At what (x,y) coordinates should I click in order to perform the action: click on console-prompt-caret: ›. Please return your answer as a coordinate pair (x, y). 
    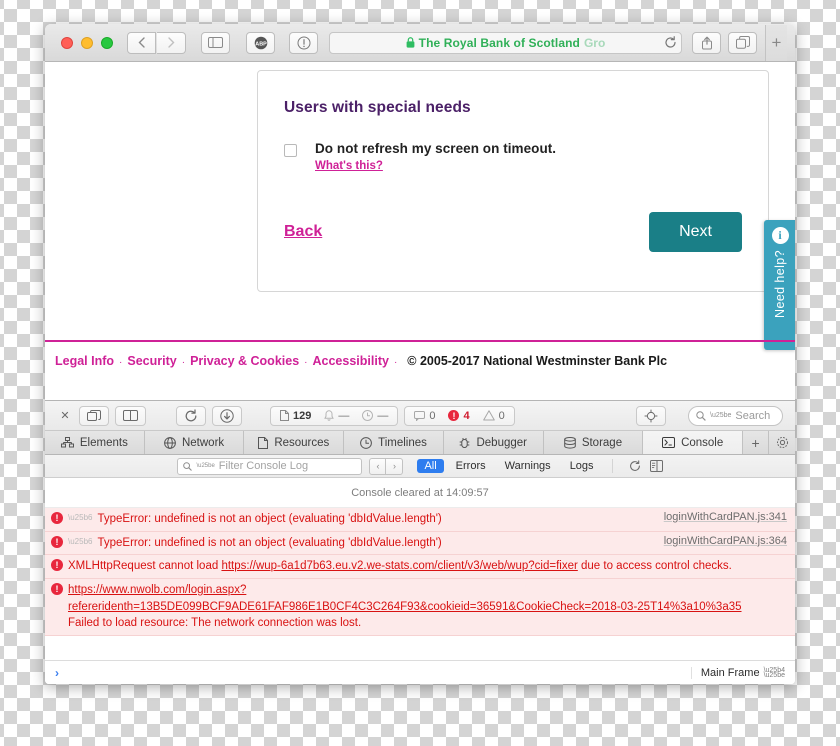
    Looking at the image, I should click on (57, 672).